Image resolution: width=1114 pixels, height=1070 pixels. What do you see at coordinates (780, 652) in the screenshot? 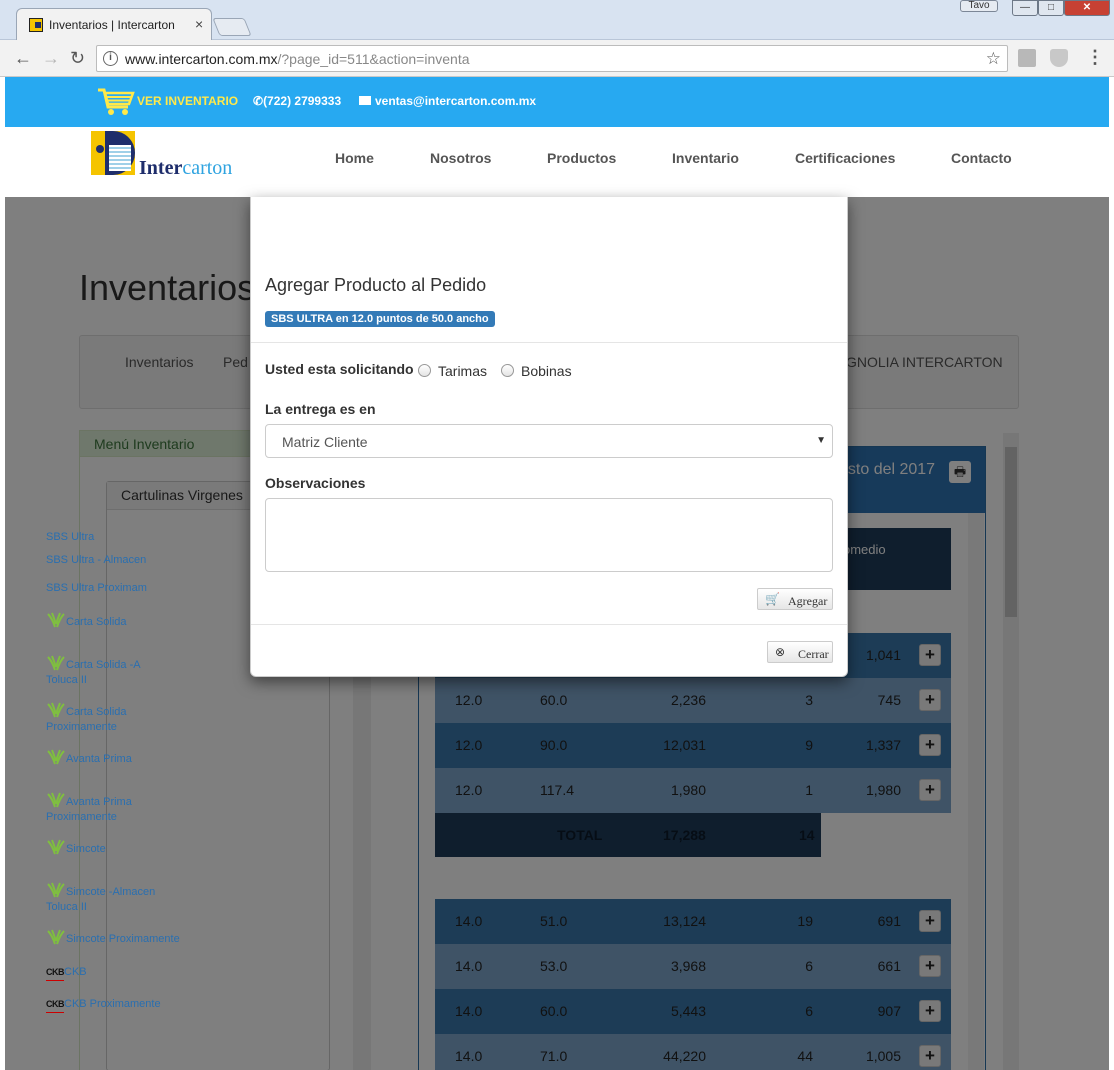
I see `close-circle-icon: ⊗` at bounding box center [780, 652].